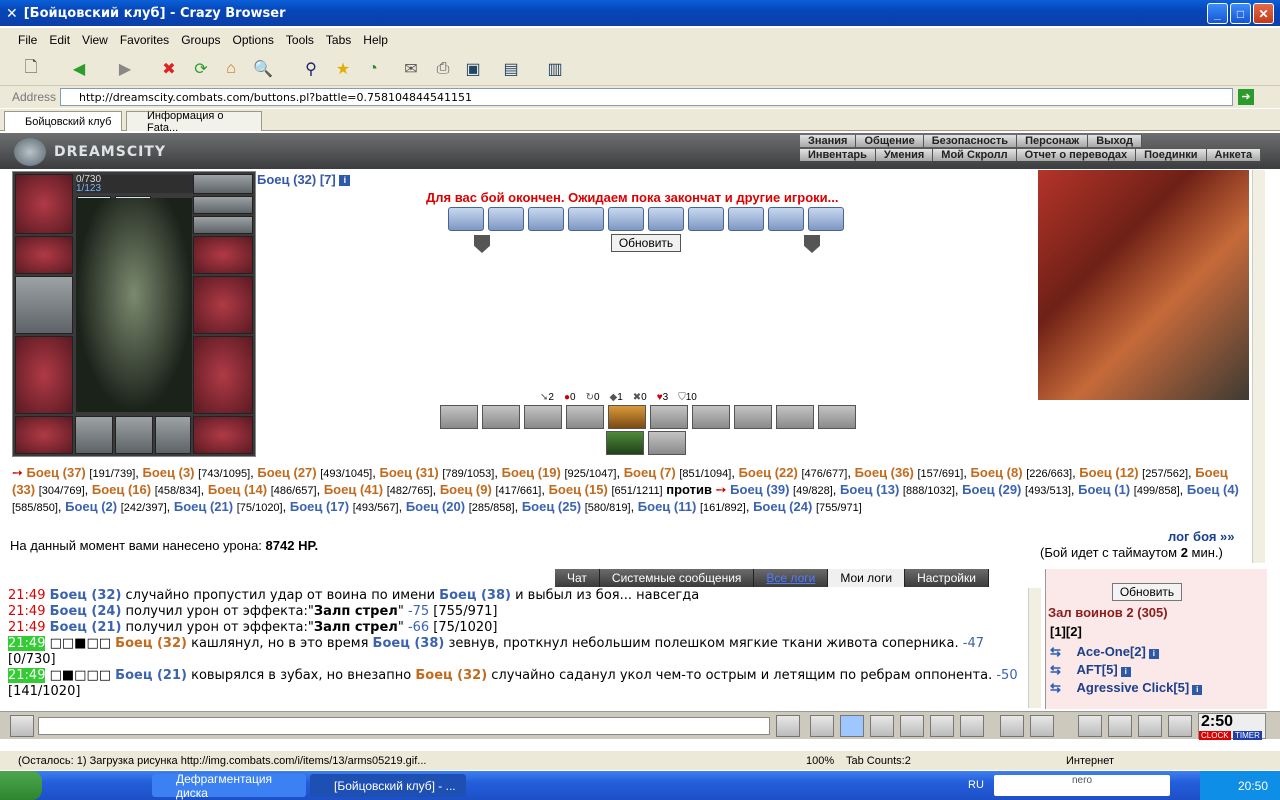  What do you see at coordinates (231, 69) in the screenshot?
I see `home-icon: ⌂` at bounding box center [231, 69].